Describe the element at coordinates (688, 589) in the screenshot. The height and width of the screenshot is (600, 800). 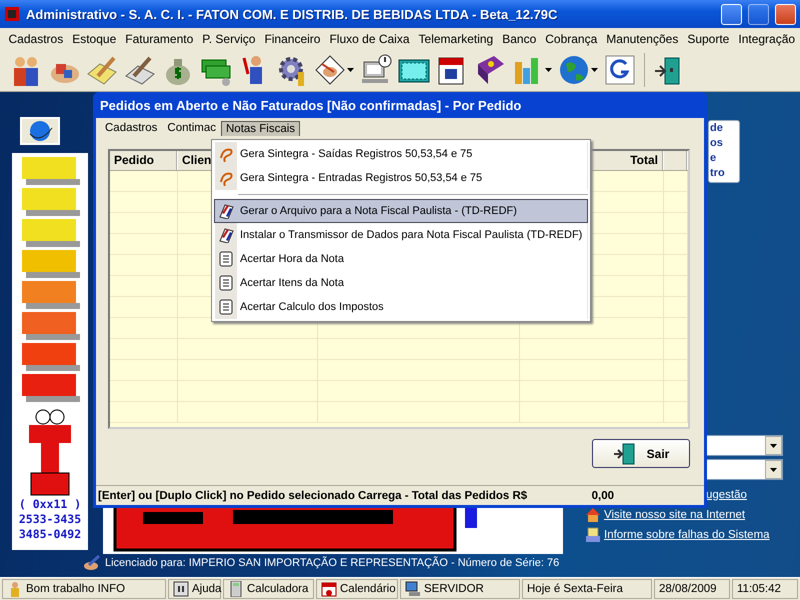
I see `status-text: 28/08/2009` at that location.